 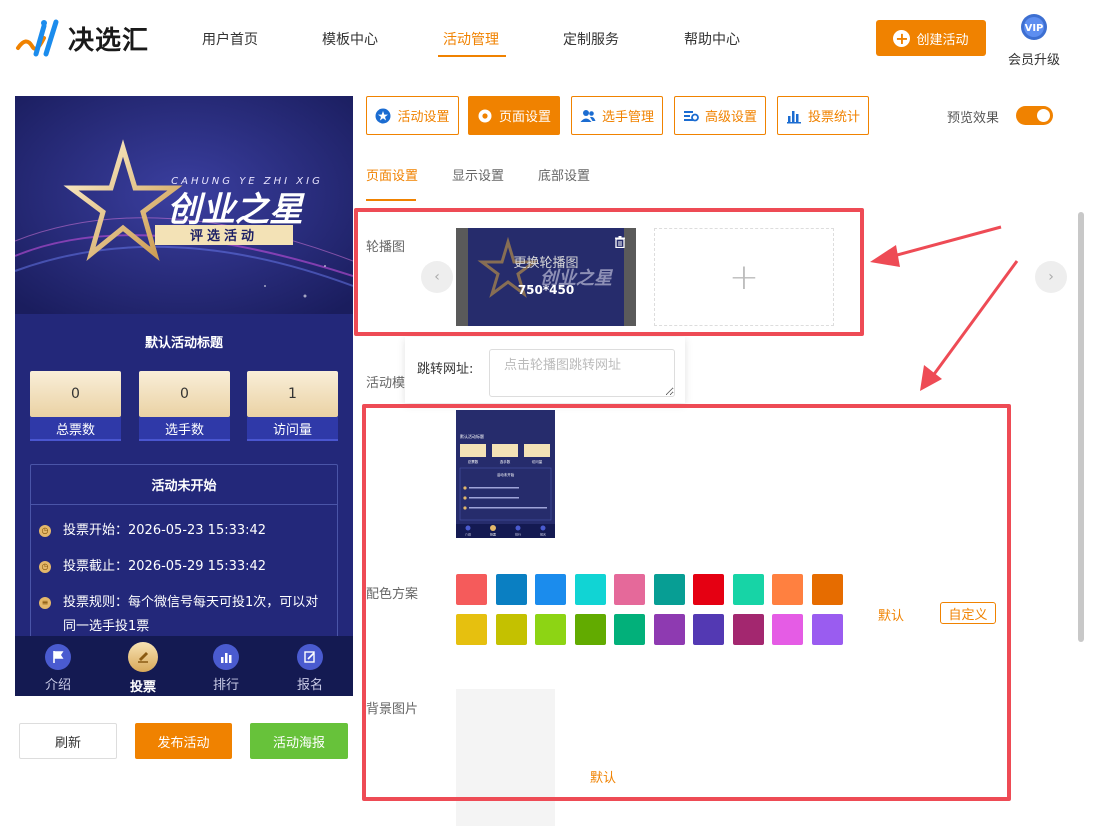 I want to click on change-carousel-text: 更换轮播图, so click(x=546, y=263).